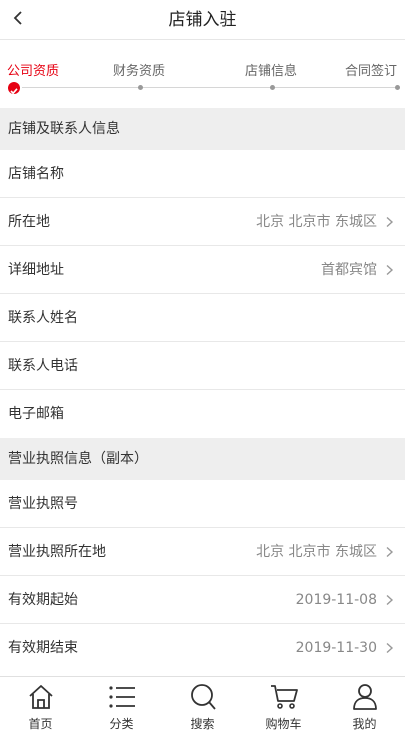  I want to click on step-contract-signing: 合同签订, so click(371, 71).